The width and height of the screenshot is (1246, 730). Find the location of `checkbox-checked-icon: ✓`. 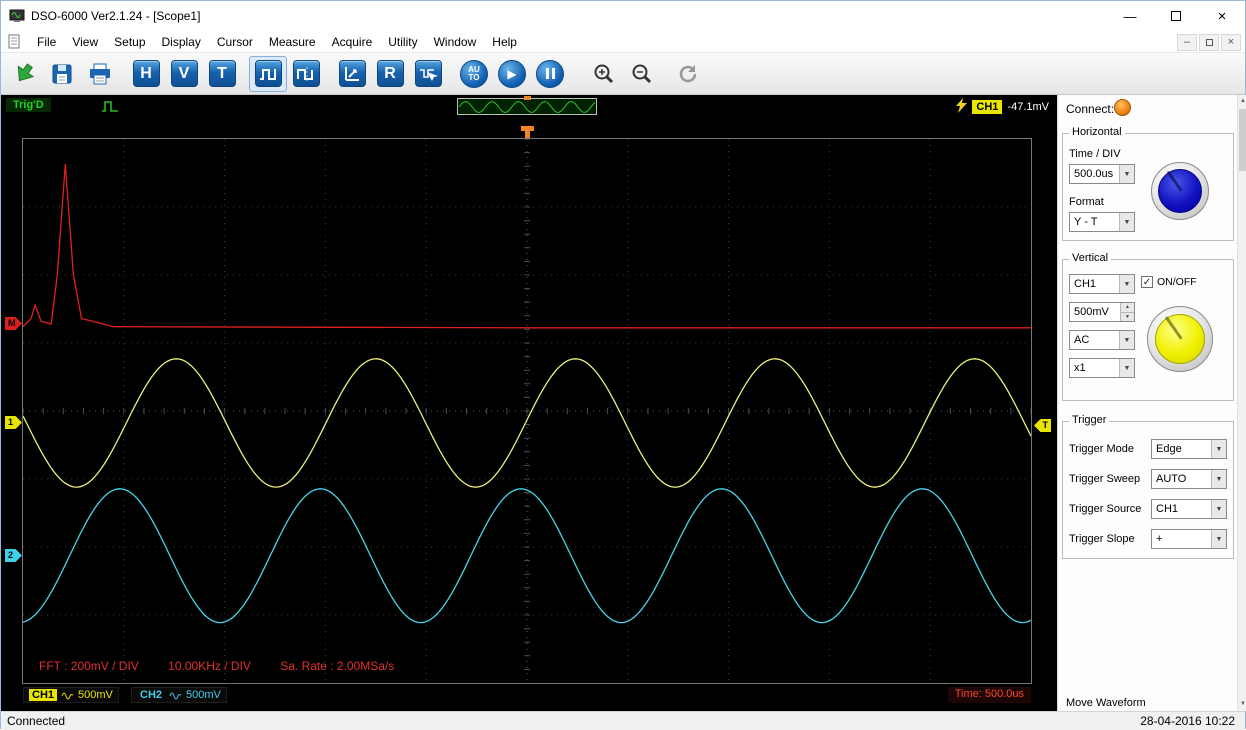

checkbox-checked-icon: ✓ is located at coordinates (1147, 282).